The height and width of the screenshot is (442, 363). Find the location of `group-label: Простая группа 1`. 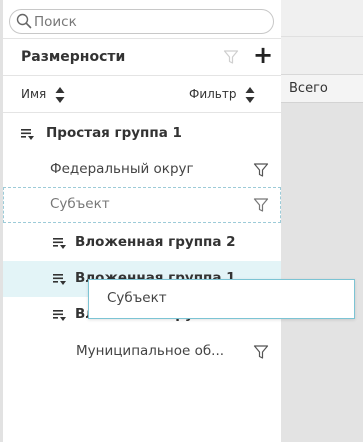

group-label: Простая группа 1 is located at coordinates (114, 133).